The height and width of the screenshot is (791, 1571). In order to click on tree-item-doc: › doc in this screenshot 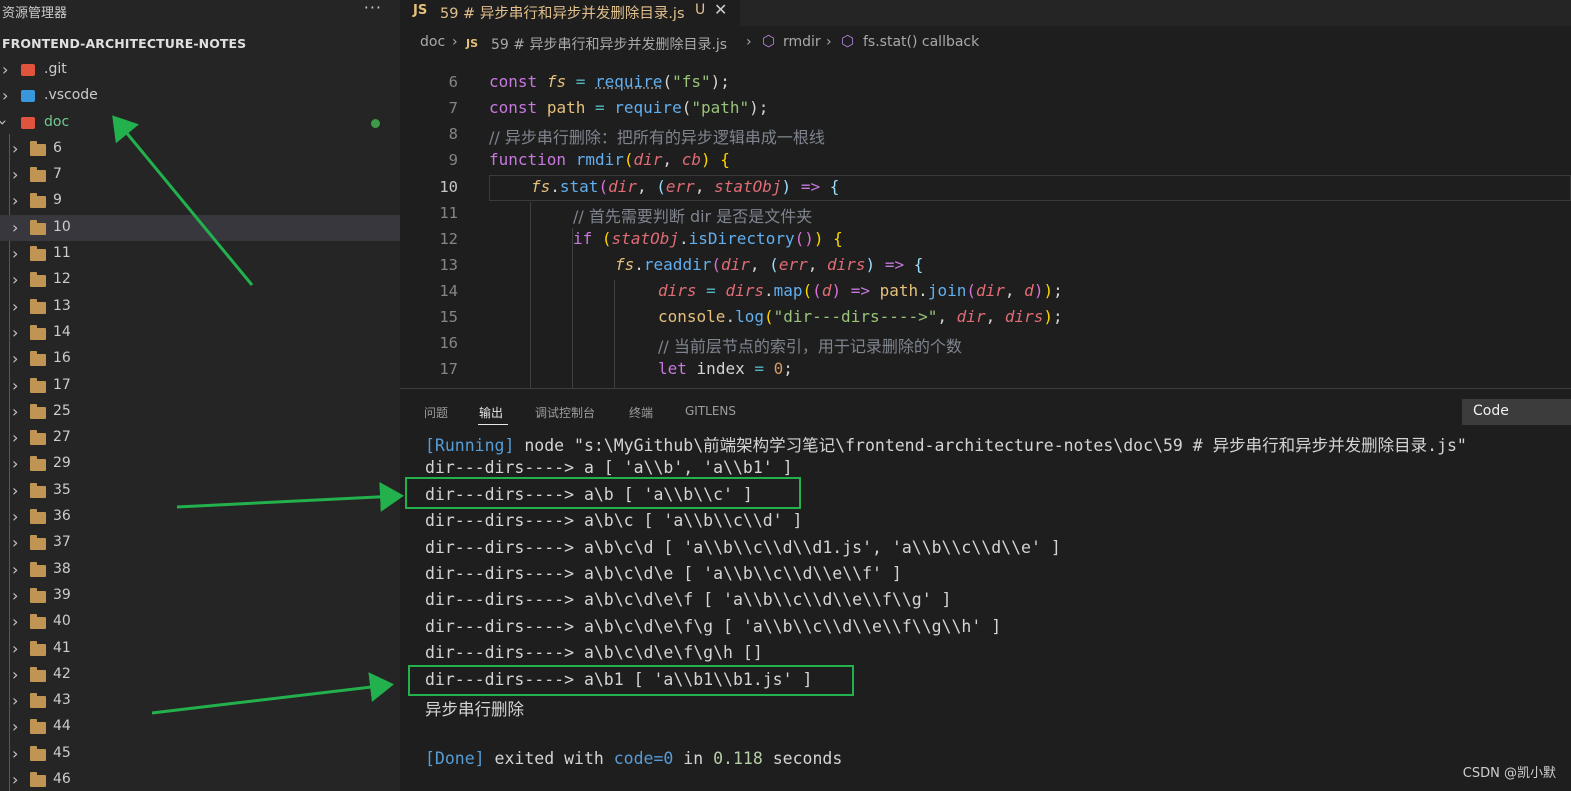, I will do `click(200, 123)`.